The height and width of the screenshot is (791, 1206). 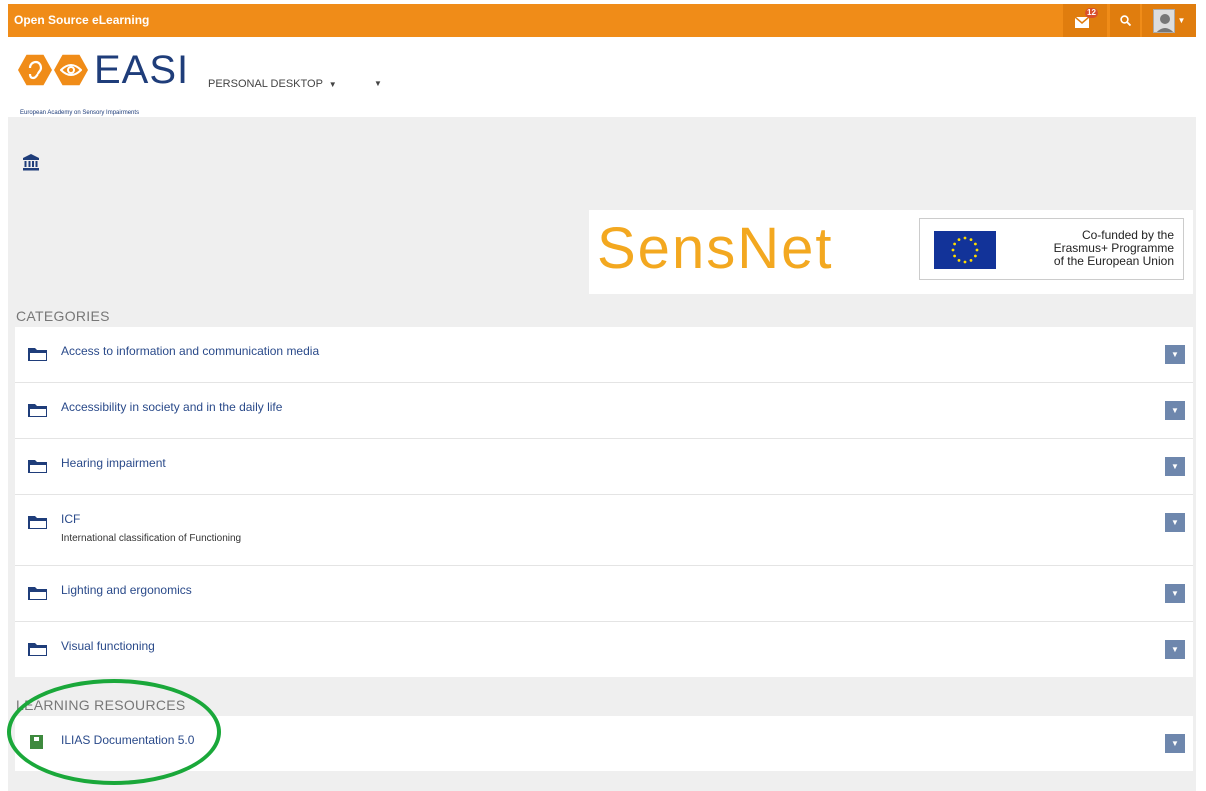 What do you see at coordinates (101, 705) in the screenshot?
I see `learning-resources-heading: LEARNING RESOURCES` at bounding box center [101, 705].